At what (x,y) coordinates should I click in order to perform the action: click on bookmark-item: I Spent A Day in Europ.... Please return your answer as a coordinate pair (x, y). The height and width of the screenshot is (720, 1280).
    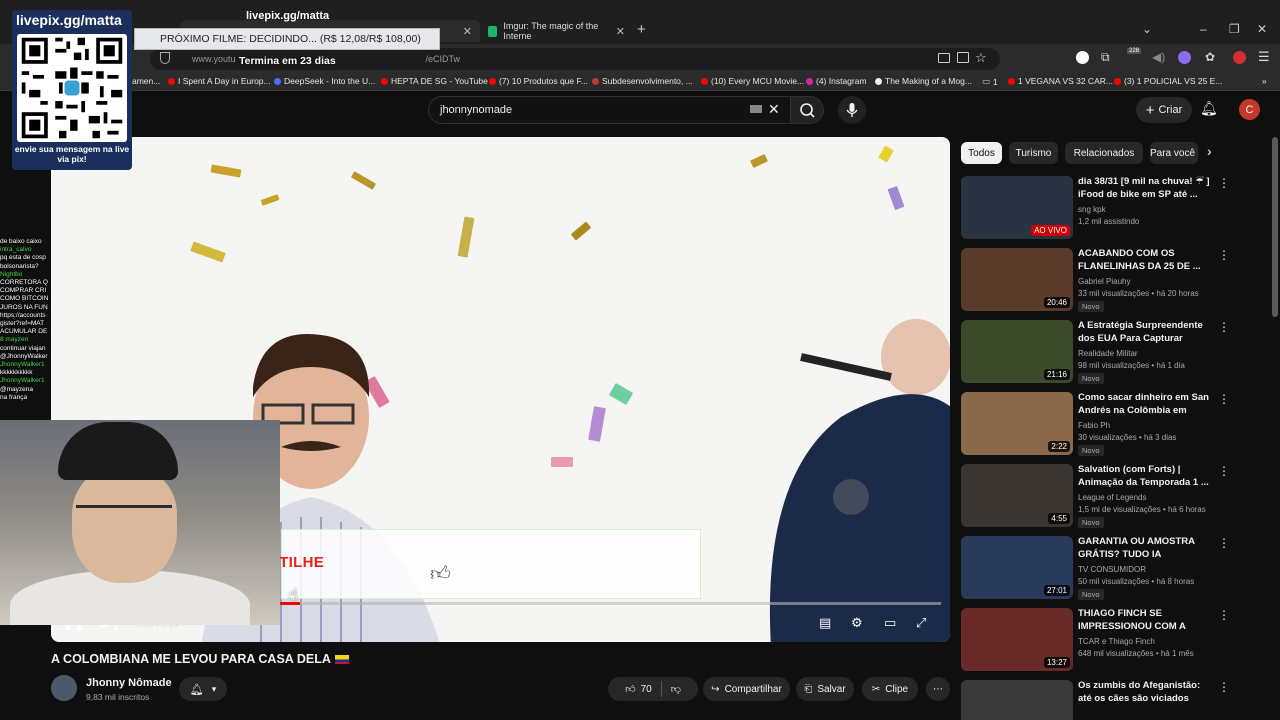
    Looking at the image, I should click on (219, 81).